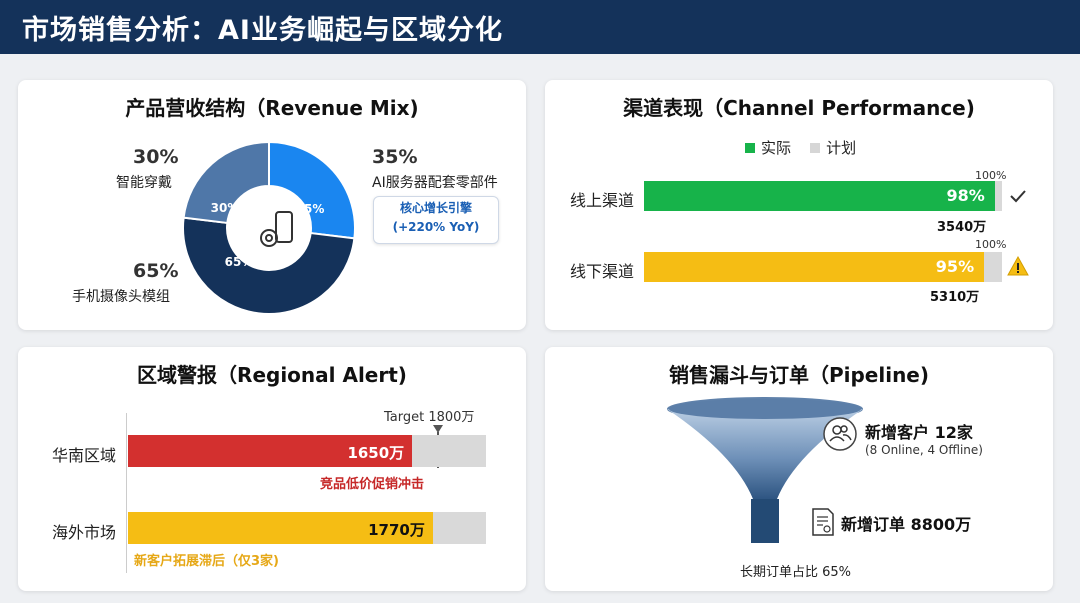  What do you see at coordinates (819, 196) in the screenshot?
I see `channel-online-bar: 98%` at bounding box center [819, 196].